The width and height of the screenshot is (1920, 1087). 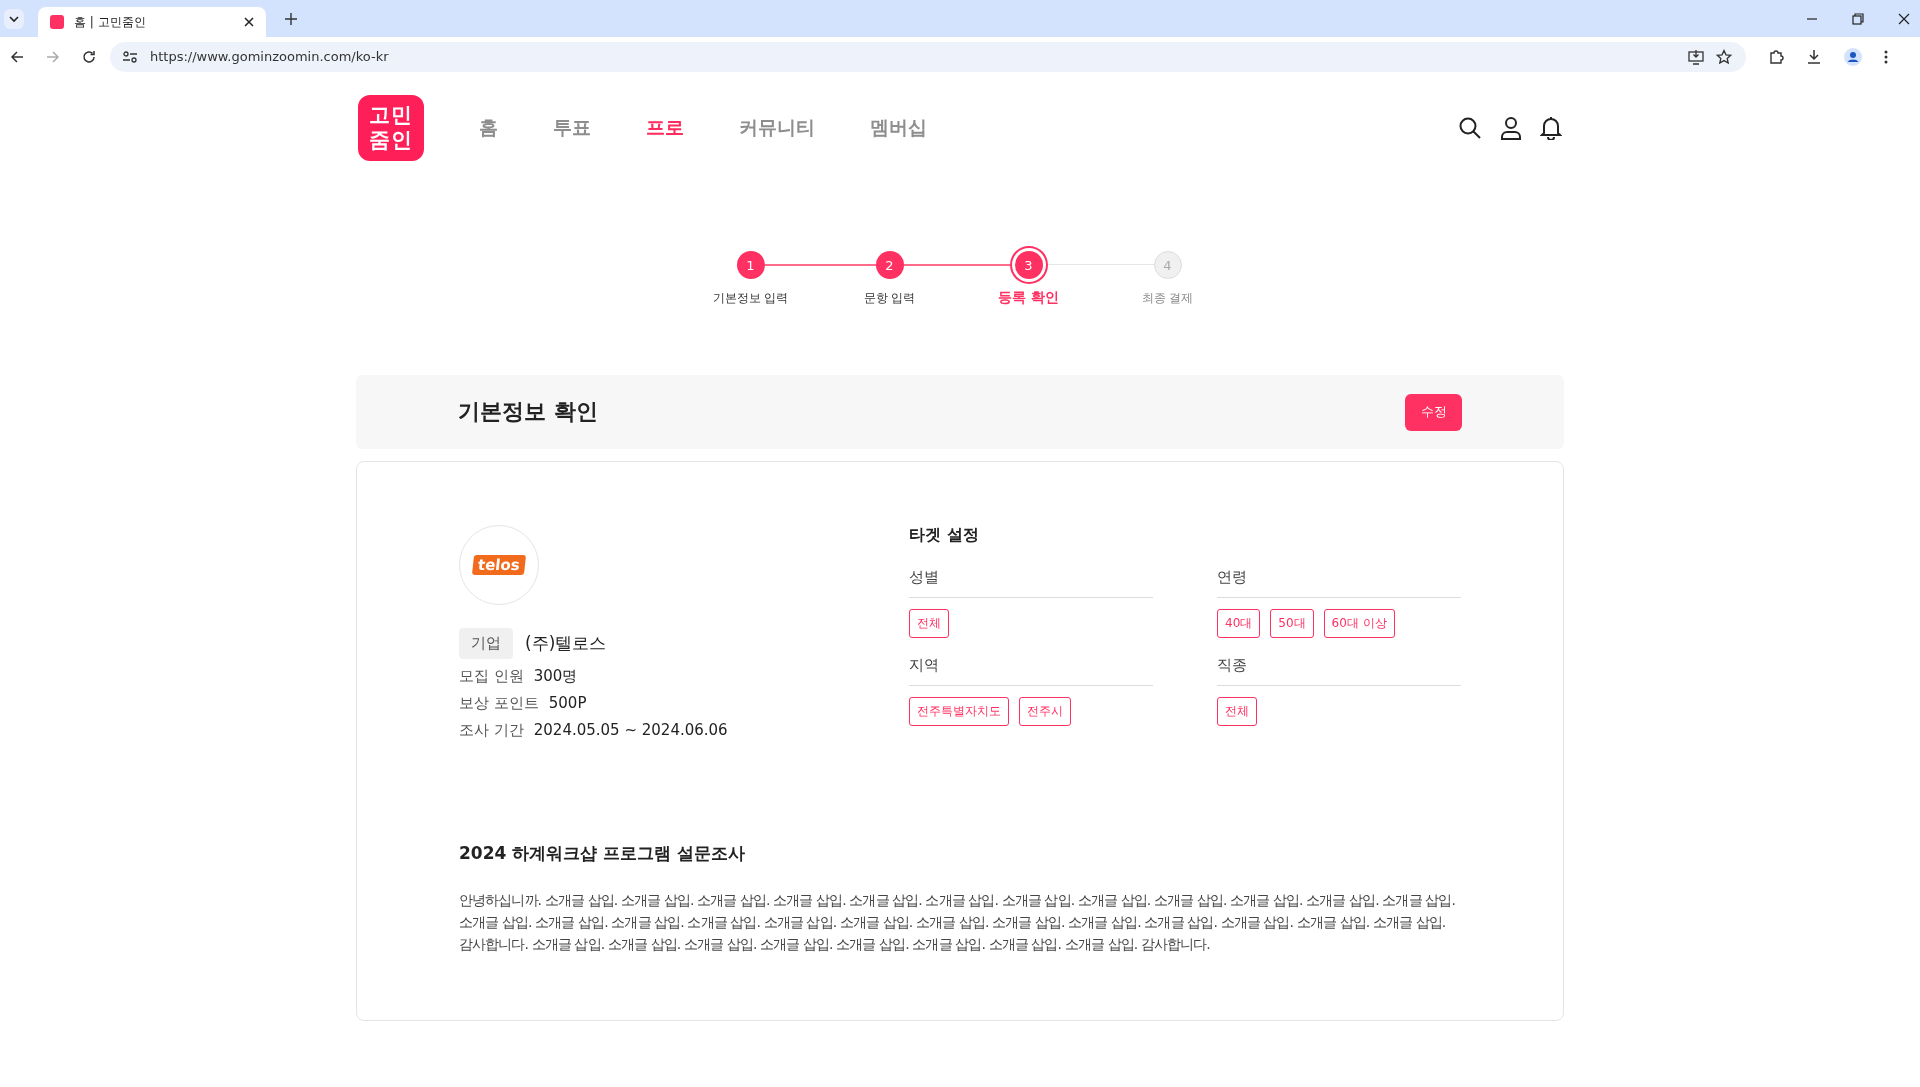 What do you see at coordinates (57, 22) in the screenshot?
I see `favicon-icon` at bounding box center [57, 22].